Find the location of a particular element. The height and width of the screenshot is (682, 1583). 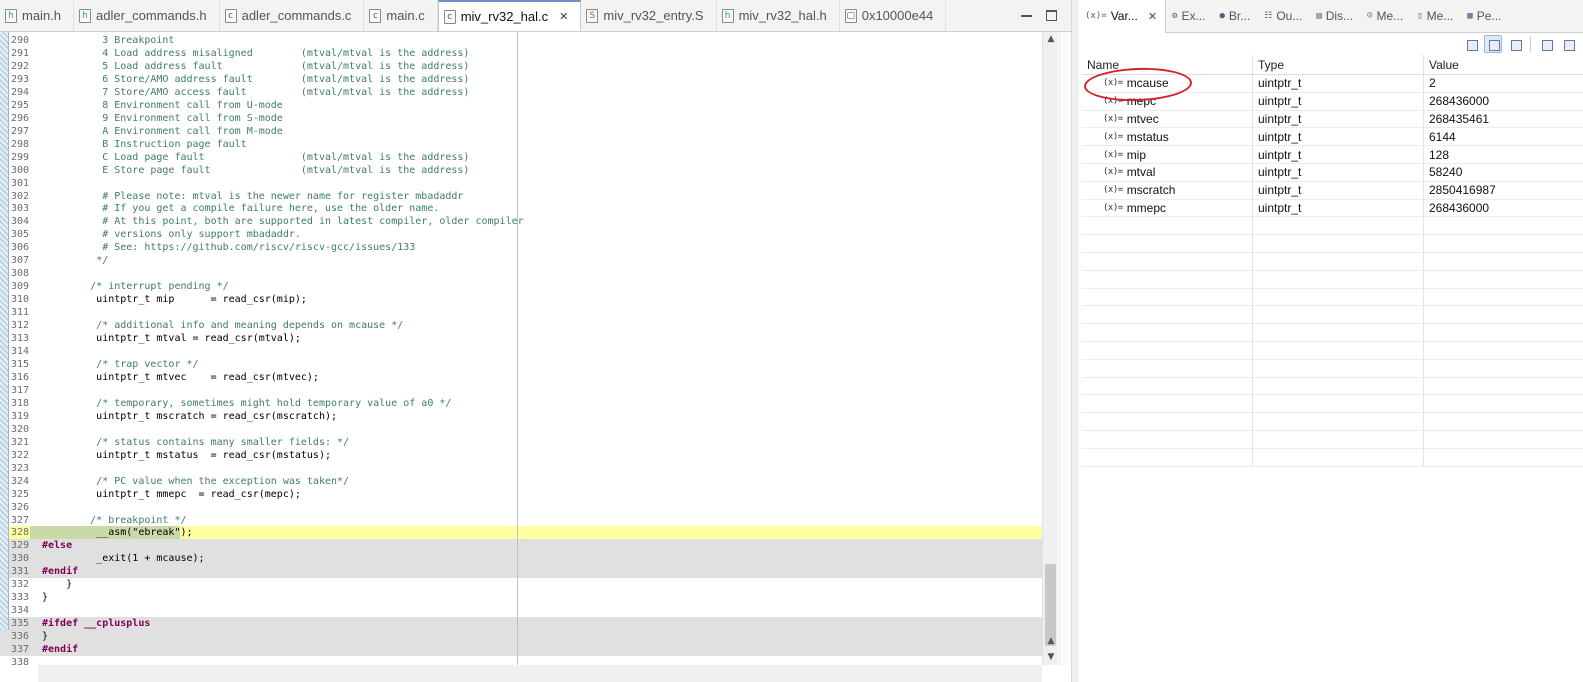

scroll-down-icon: ▼ is located at coordinates (1051, 657).